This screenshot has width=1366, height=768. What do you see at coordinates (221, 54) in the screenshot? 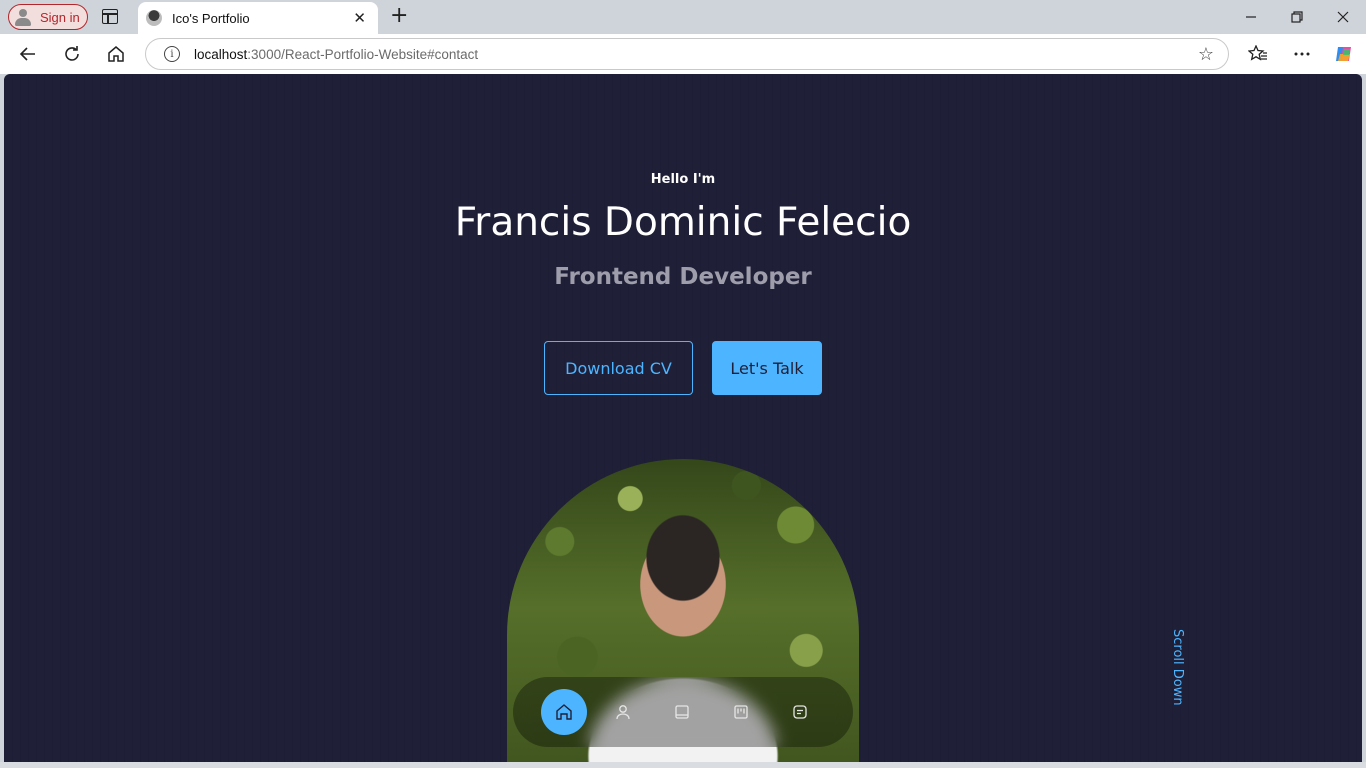
I see `url-host: localhost` at bounding box center [221, 54].